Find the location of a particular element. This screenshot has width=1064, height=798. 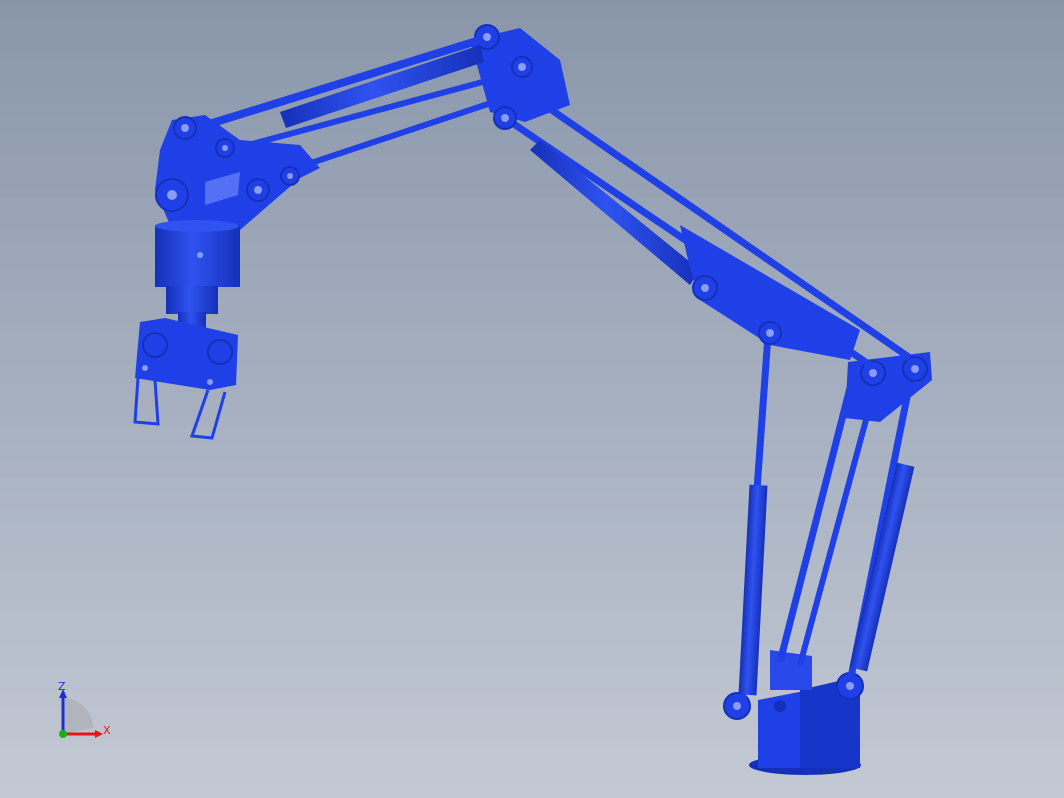

y-axis-dot is located at coordinates (63, 734).